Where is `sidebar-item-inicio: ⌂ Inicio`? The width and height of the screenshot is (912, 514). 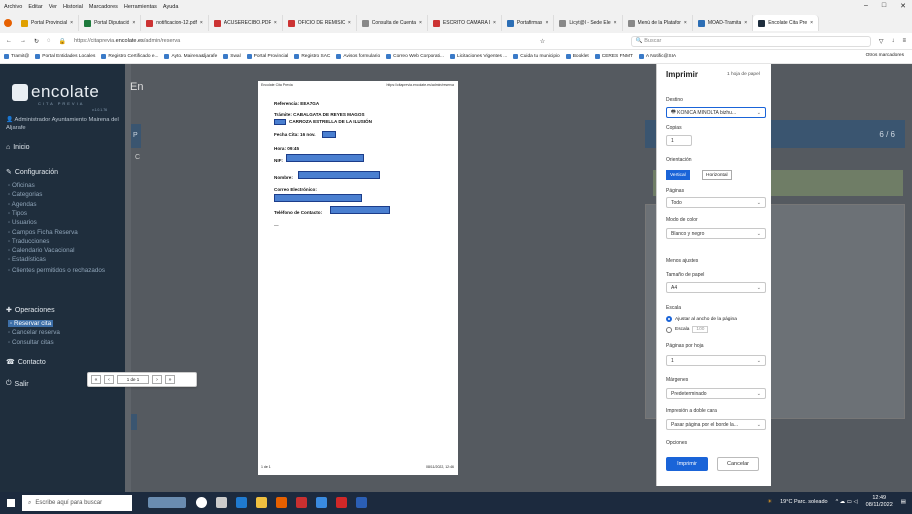
sidebar-item-inicio: ⌂ Inicio is located at coordinates (18, 147).